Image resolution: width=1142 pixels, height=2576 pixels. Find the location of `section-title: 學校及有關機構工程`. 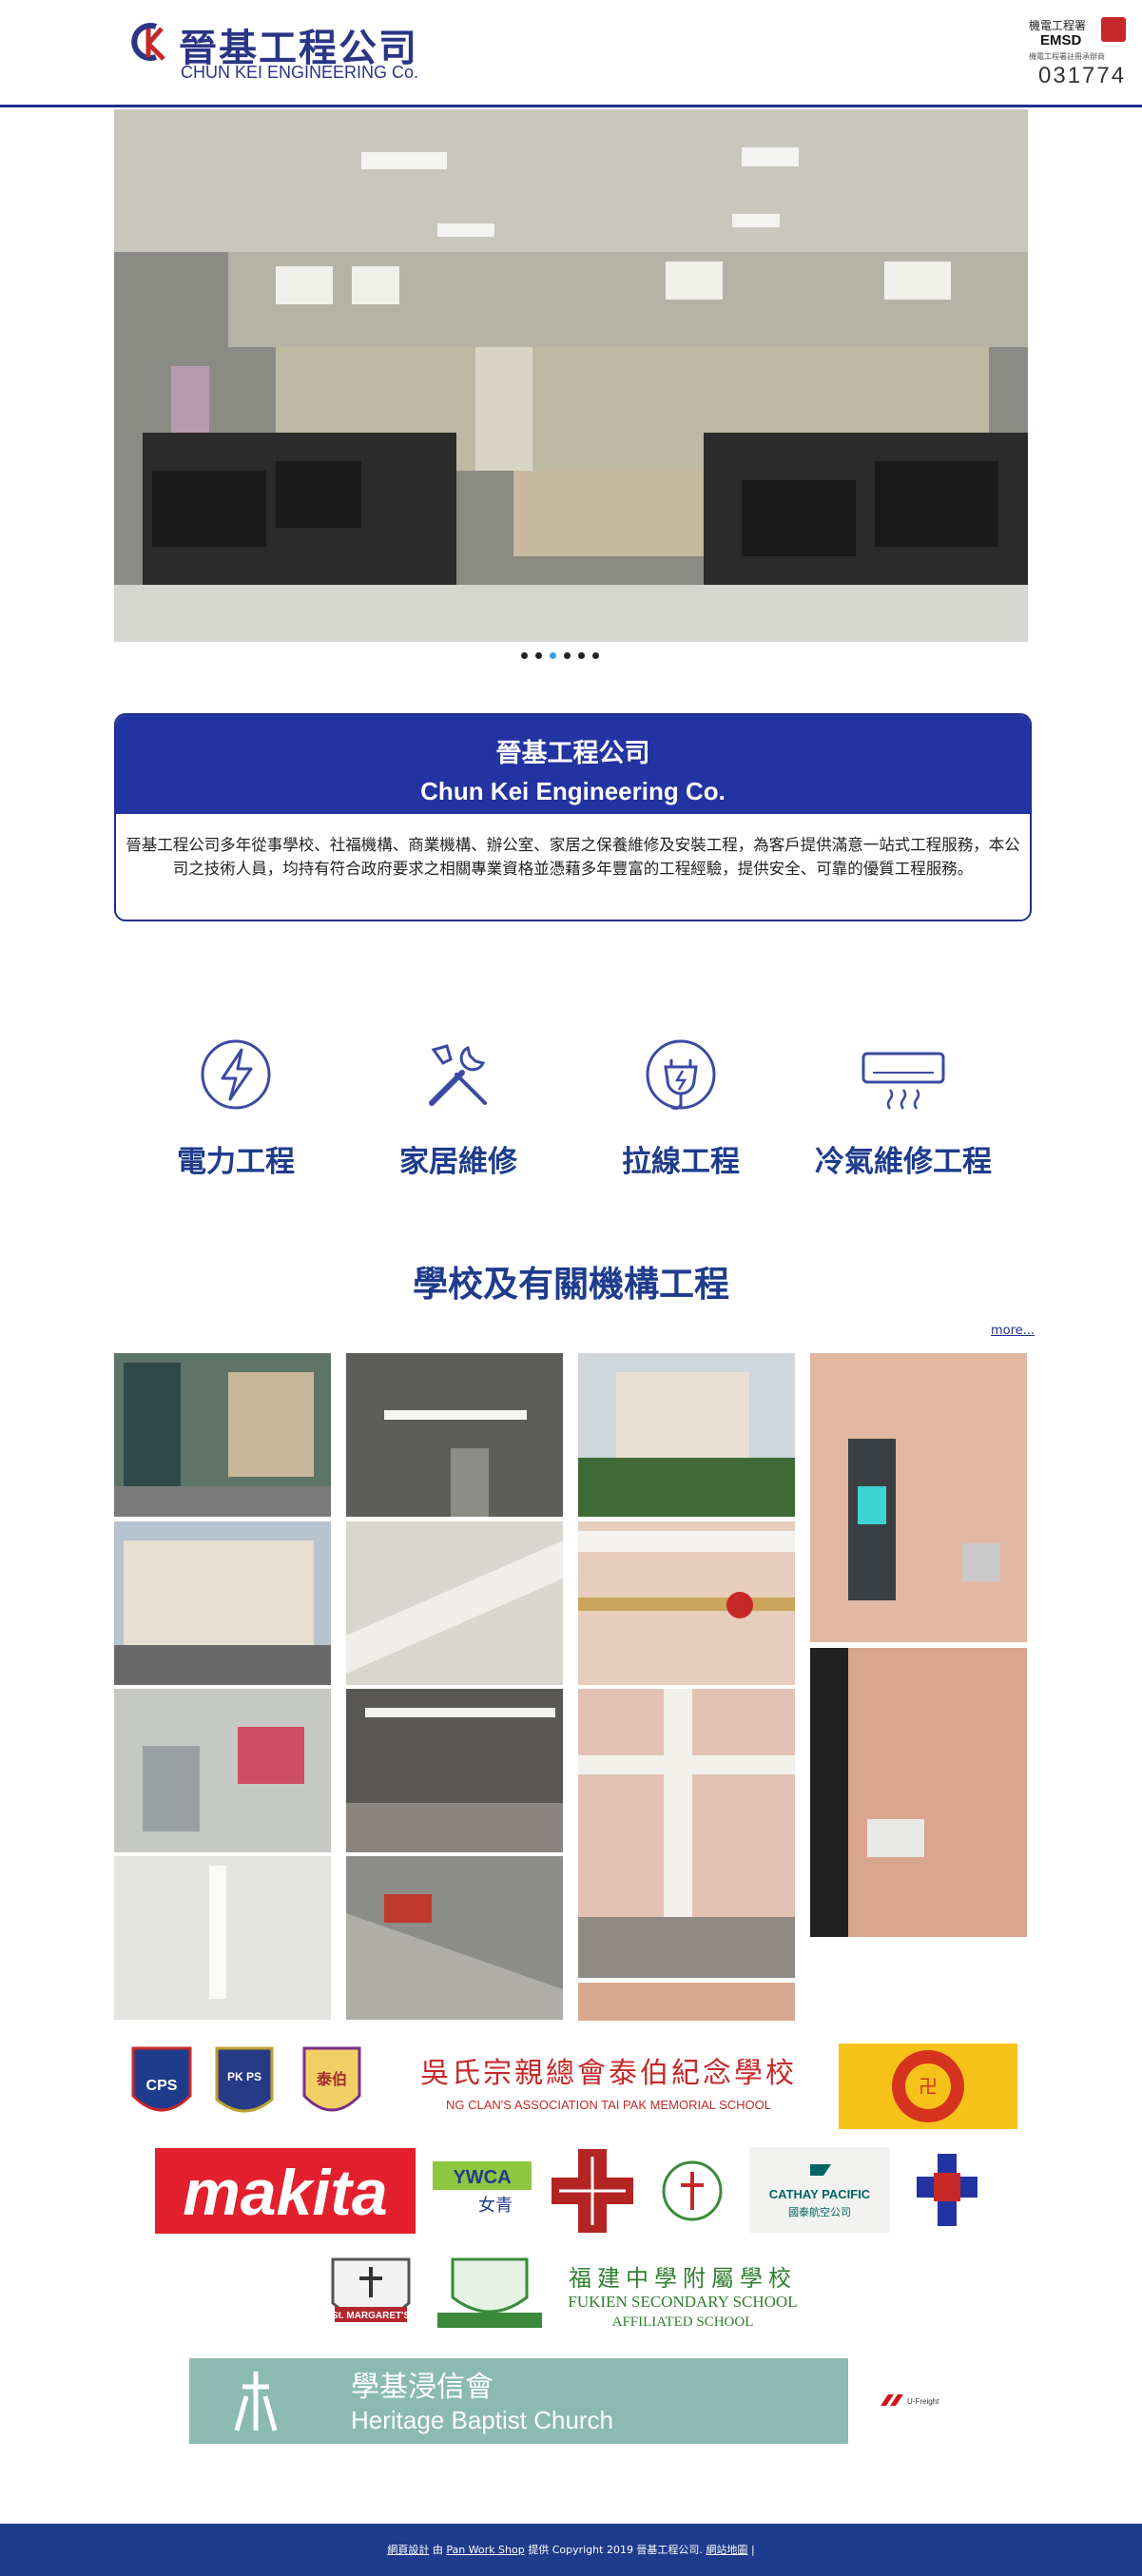

section-title: 學校及有關機構工程 is located at coordinates (571, 1284).